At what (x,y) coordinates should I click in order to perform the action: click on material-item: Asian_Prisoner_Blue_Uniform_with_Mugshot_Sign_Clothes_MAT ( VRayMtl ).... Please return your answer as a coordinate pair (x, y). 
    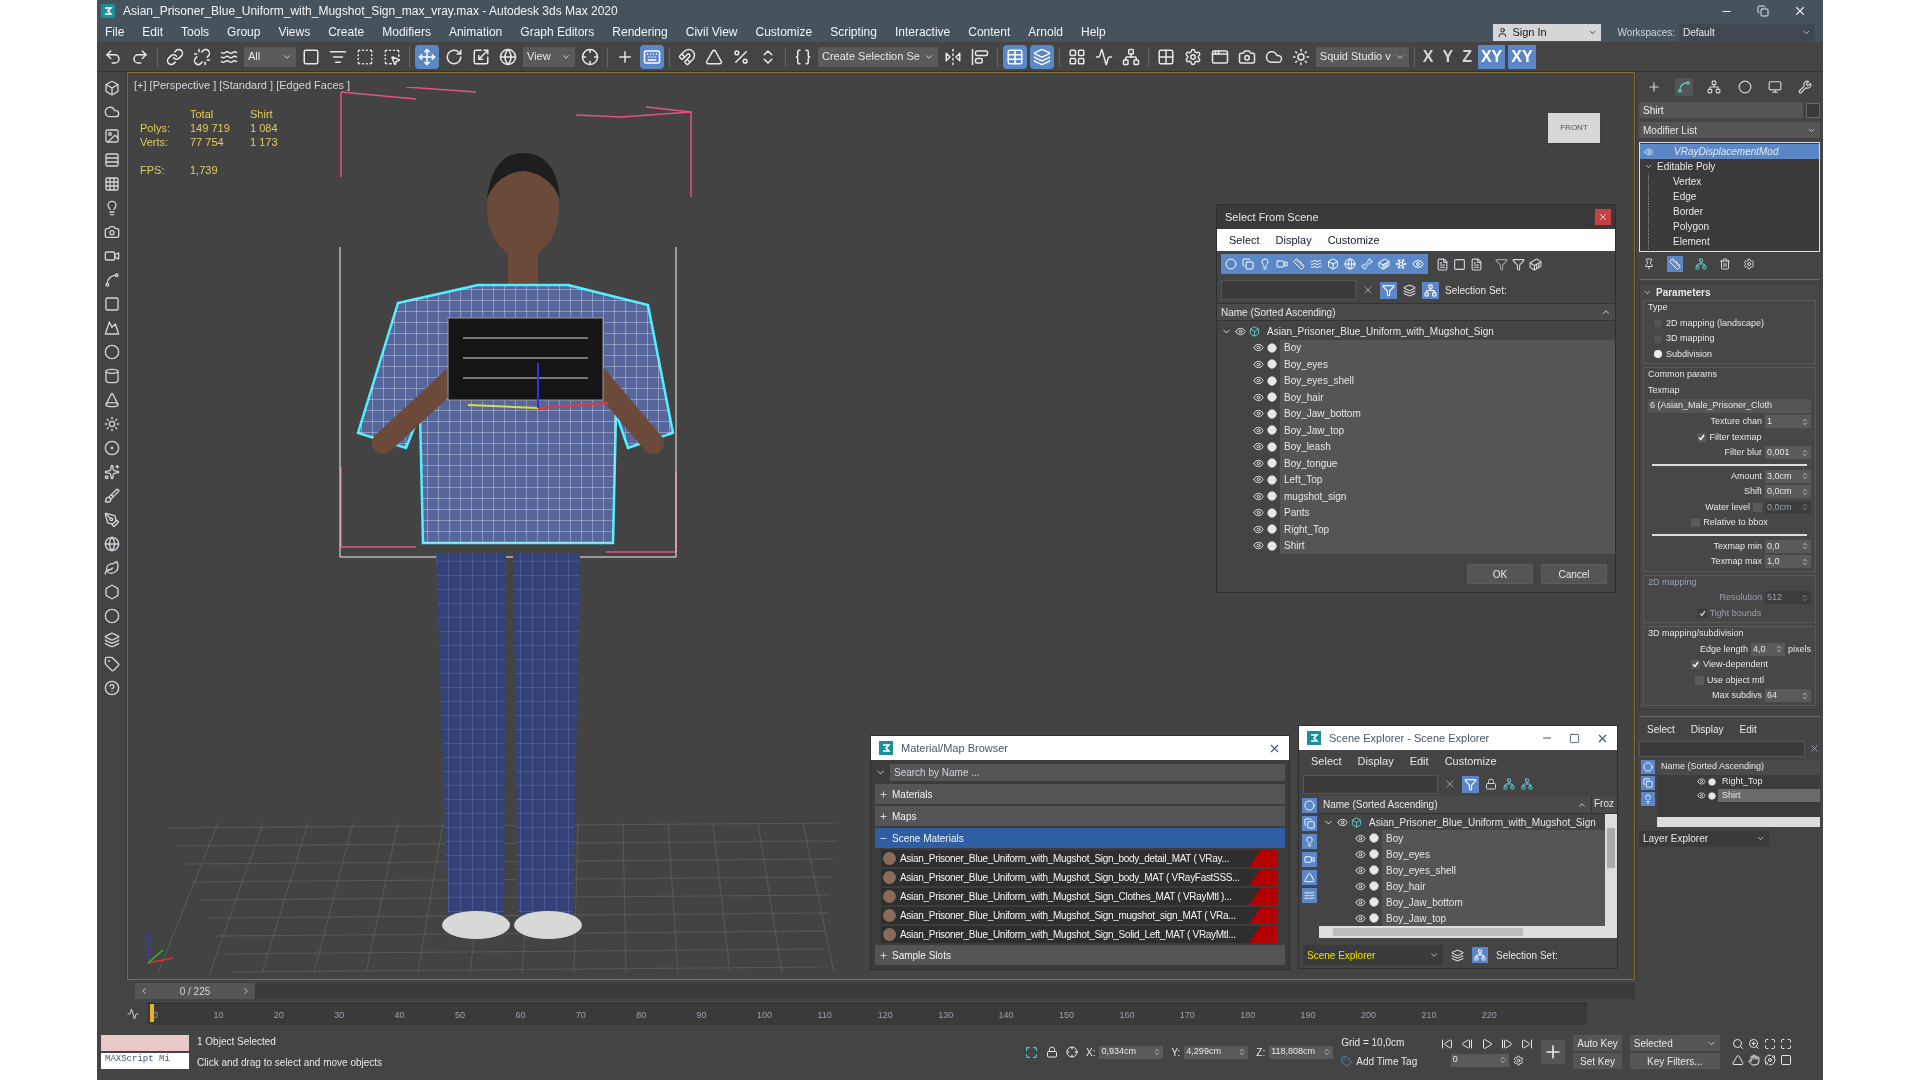
    Looking at the image, I should click on (1079, 896).